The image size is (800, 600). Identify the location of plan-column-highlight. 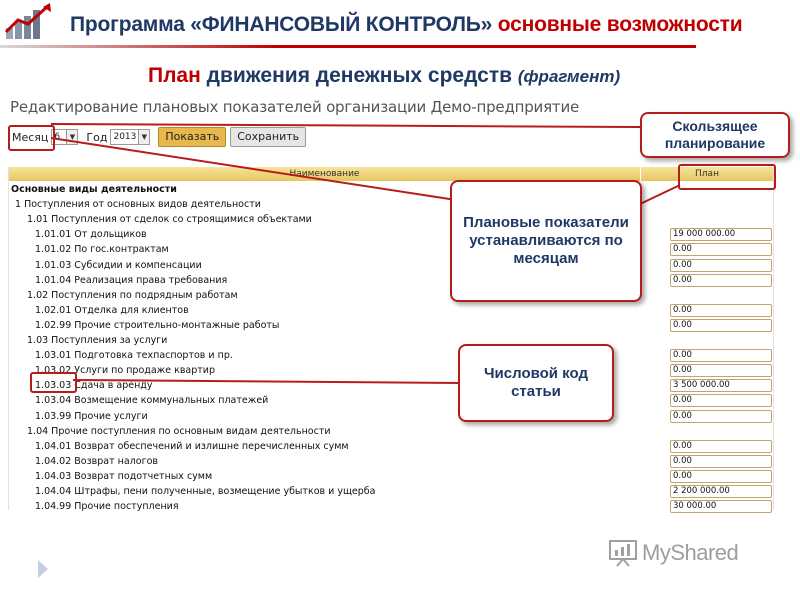
(727, 177).